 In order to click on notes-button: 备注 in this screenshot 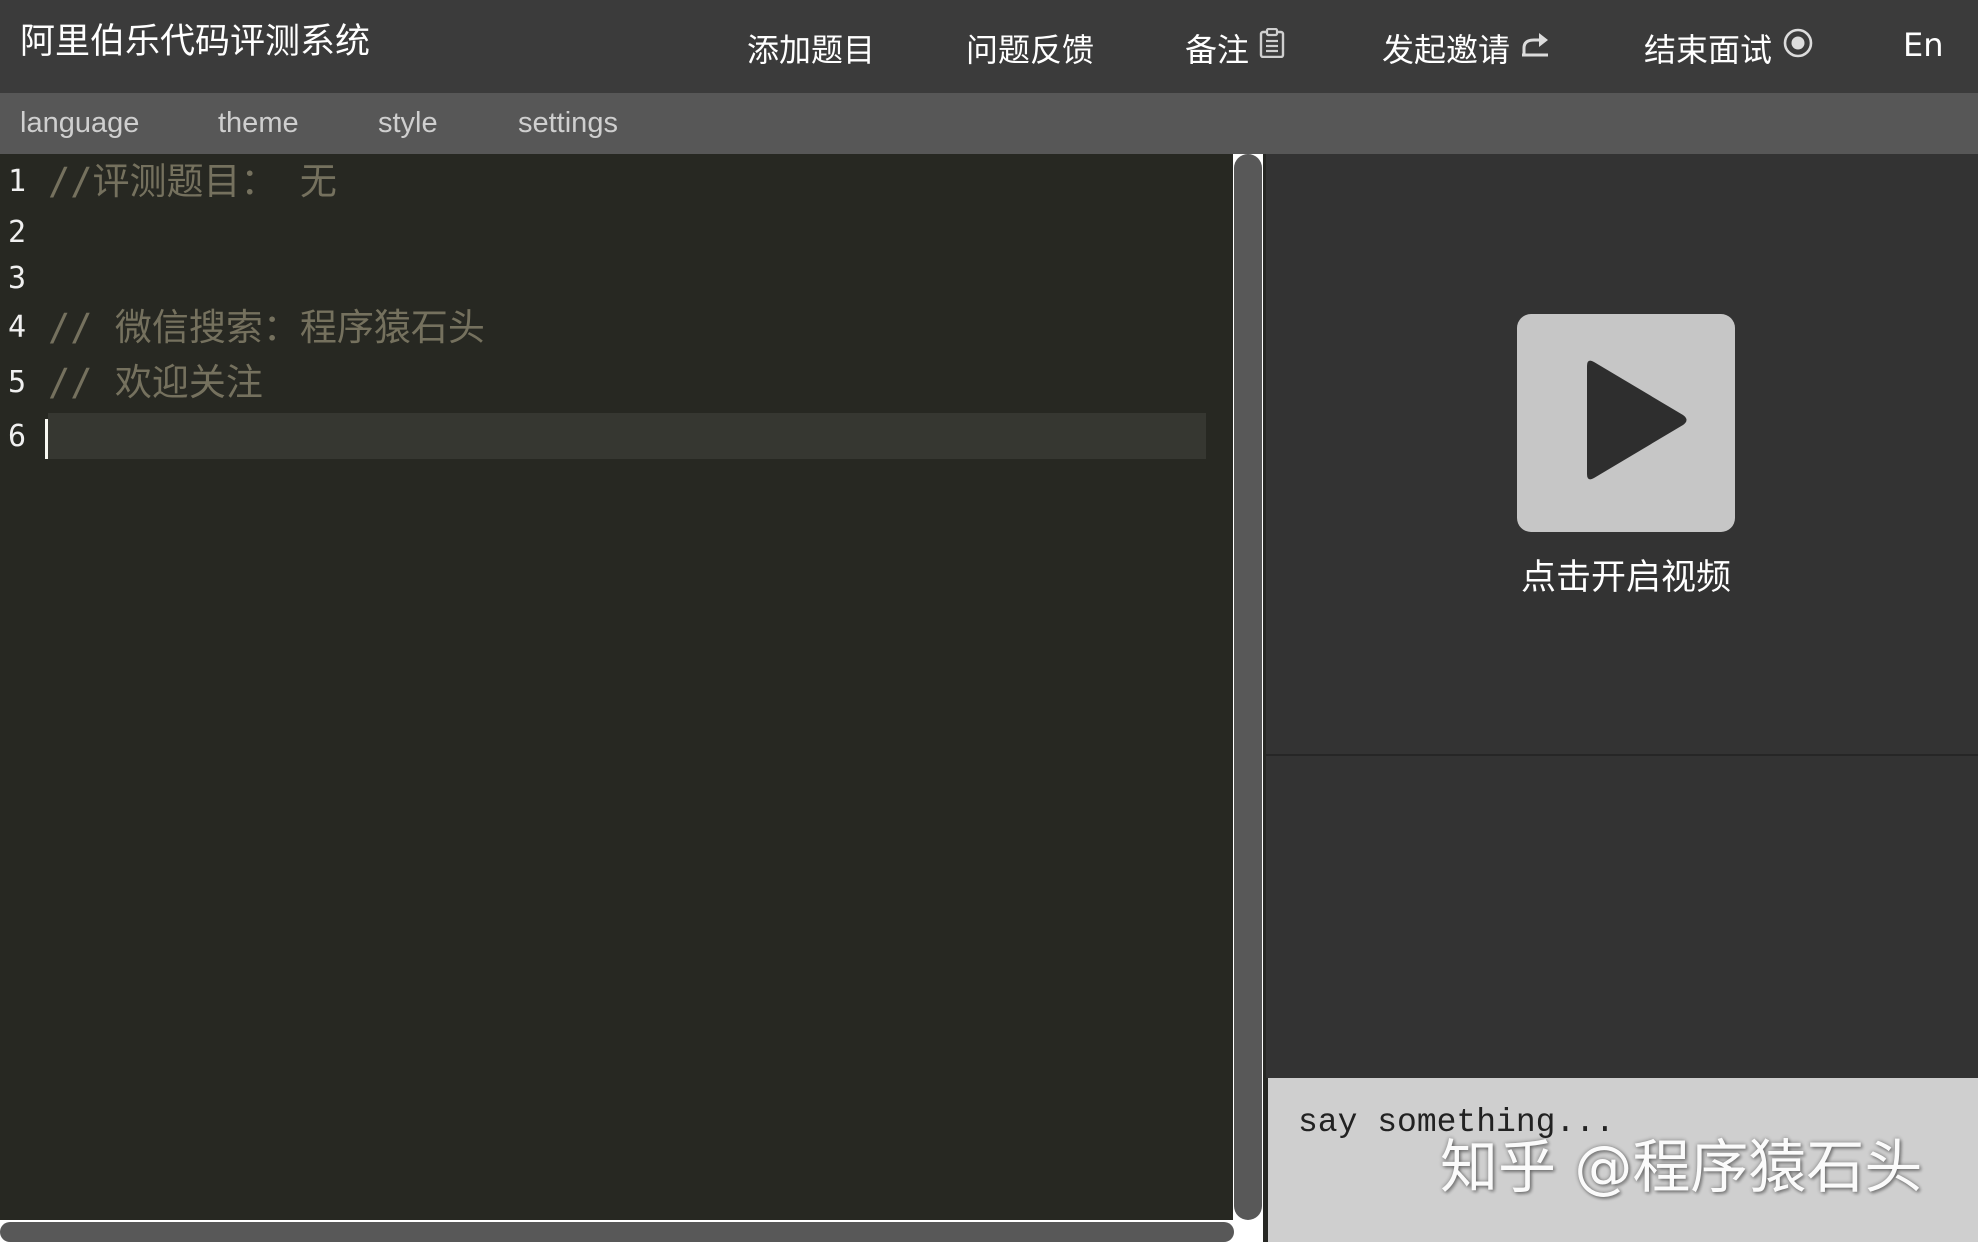, I will do `click(1235, 50)`.